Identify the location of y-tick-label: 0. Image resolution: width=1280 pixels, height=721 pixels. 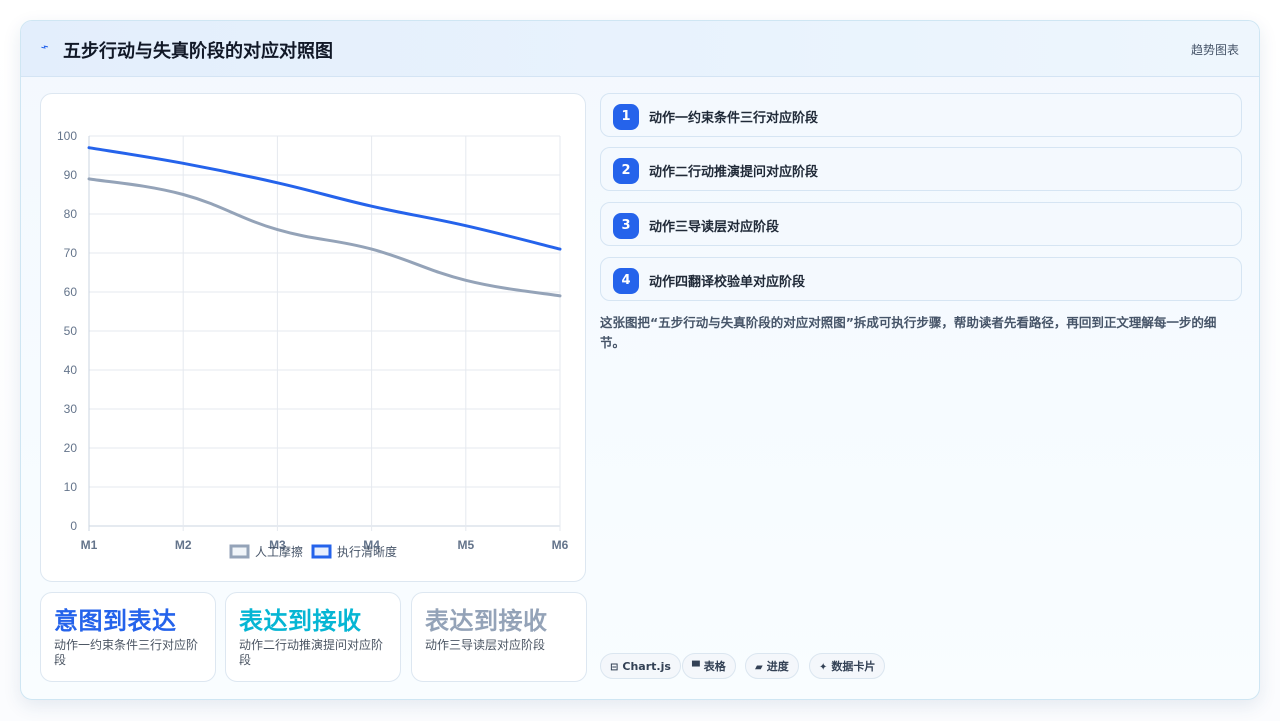
(73, 526).